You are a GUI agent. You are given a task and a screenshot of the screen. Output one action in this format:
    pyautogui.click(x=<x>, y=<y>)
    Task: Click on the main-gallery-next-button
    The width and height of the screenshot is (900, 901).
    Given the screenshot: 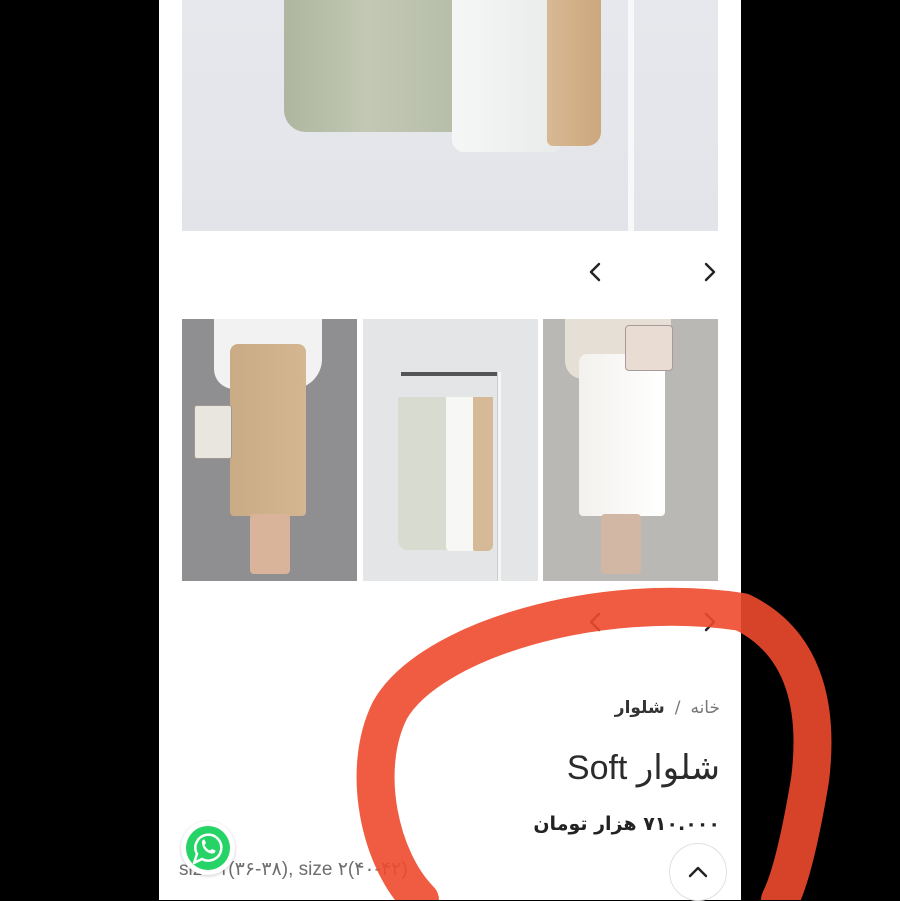 What is the action you would take?
    pyautogui.click(x=710, y=272)
    